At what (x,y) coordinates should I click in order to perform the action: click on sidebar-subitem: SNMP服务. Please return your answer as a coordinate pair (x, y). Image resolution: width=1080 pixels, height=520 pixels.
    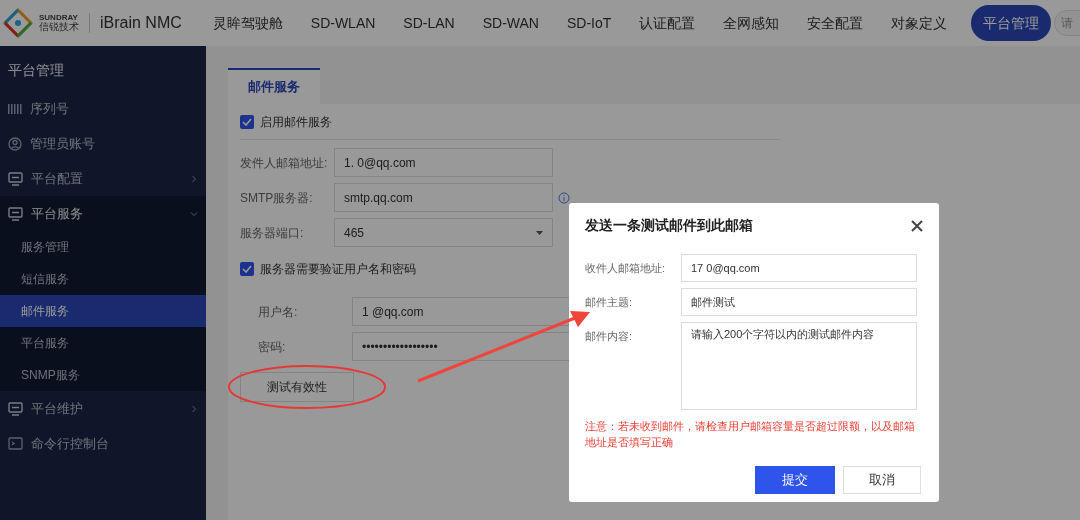
    Looking at the image, I should click on (103, 375).